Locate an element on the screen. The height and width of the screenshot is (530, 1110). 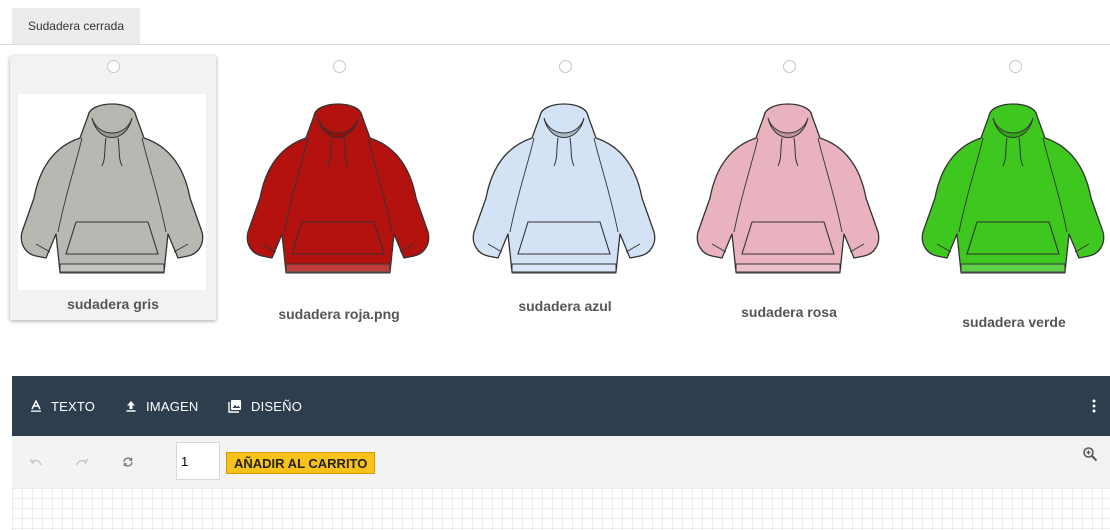
image-tool-button: IMAGEN is located at coordinates (161, 406).